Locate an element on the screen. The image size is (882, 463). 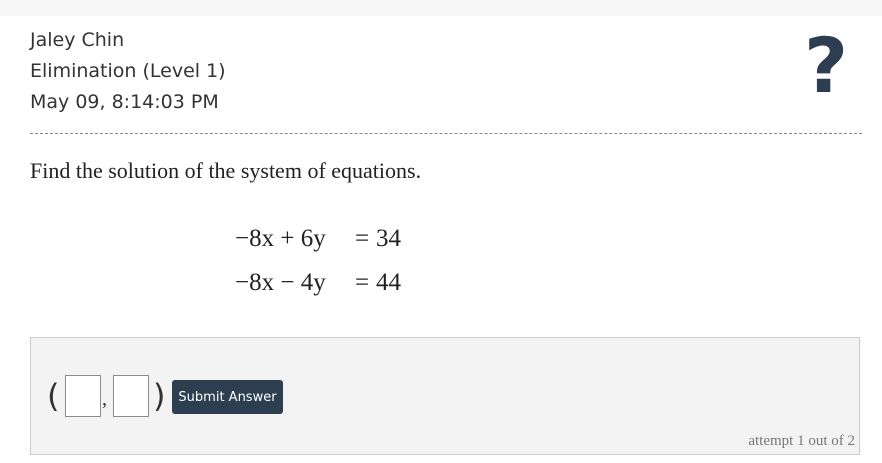
equation-rhs: 34 is located at coordinates (388, 238).